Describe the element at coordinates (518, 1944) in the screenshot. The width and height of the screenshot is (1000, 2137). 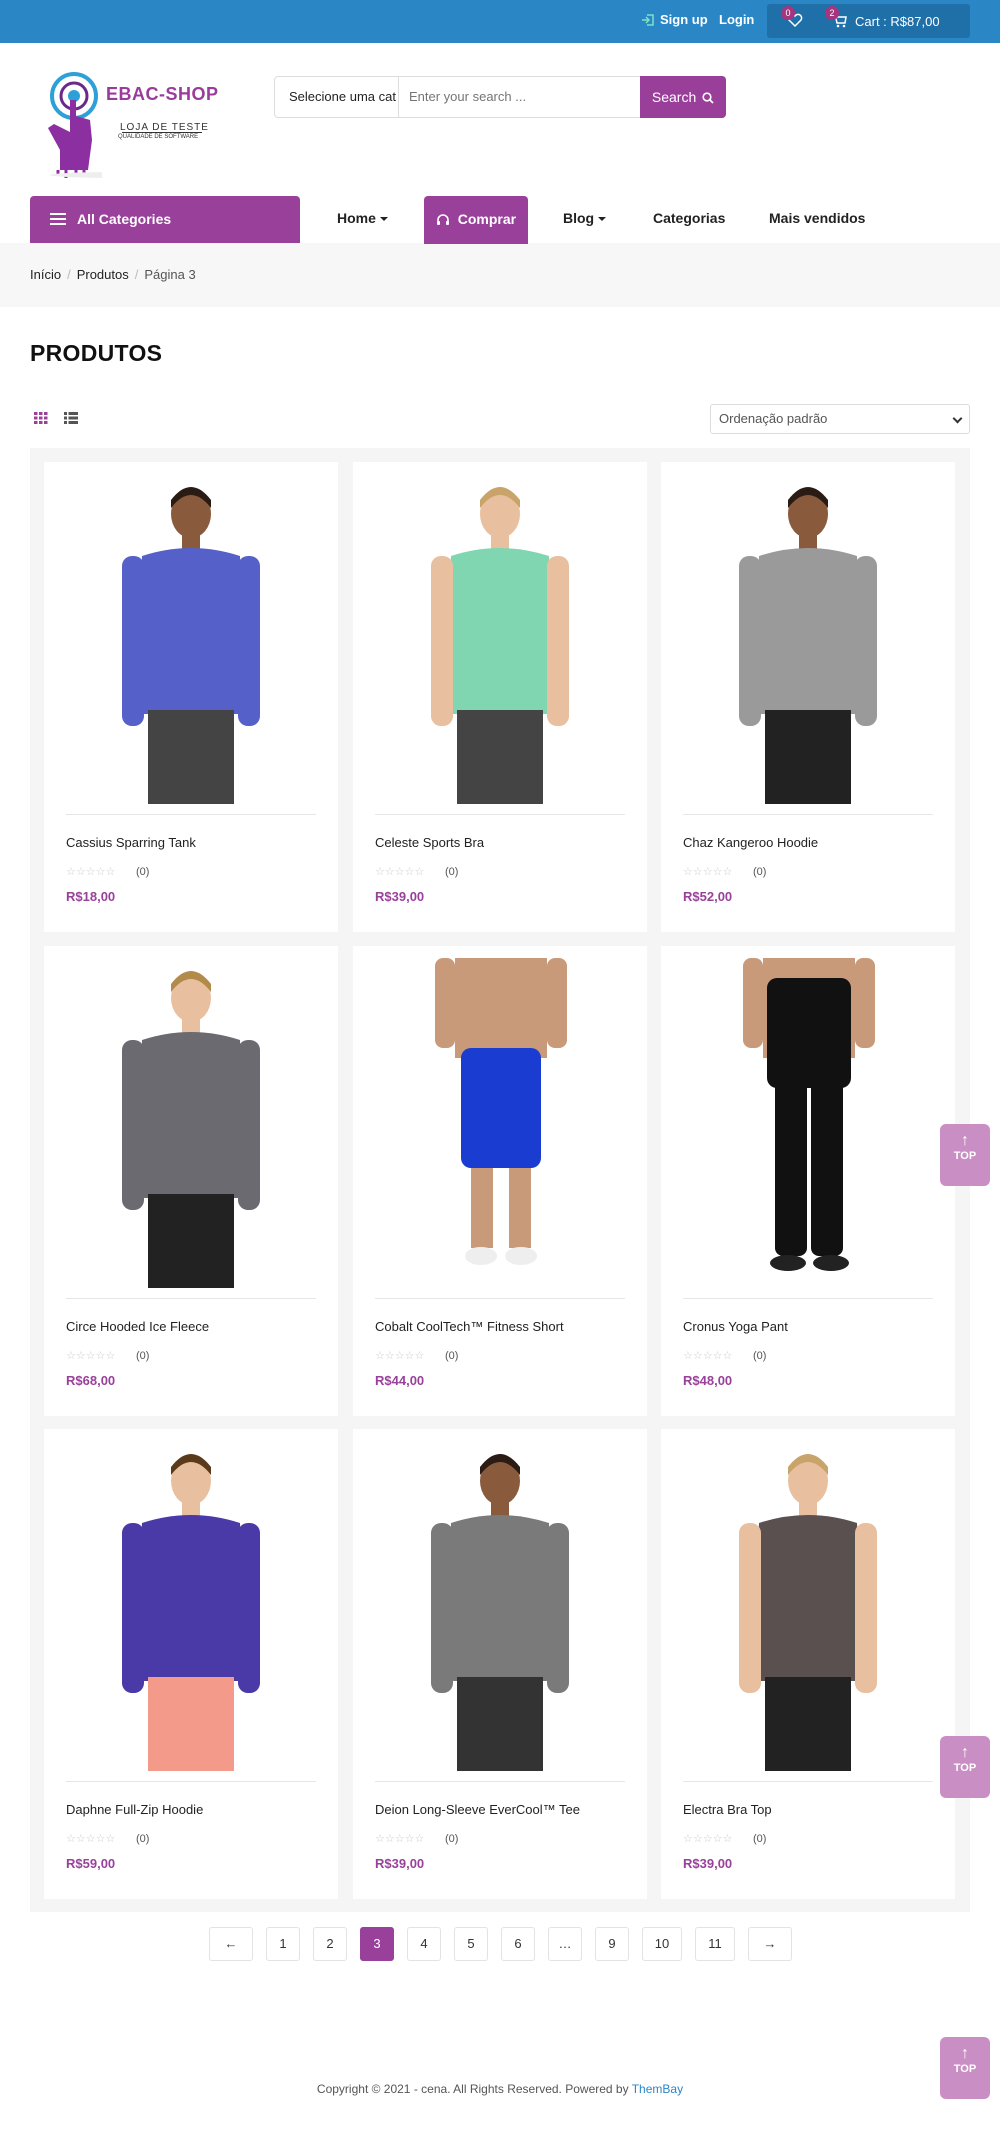
I see `pagination-page-button: 6` at that location.